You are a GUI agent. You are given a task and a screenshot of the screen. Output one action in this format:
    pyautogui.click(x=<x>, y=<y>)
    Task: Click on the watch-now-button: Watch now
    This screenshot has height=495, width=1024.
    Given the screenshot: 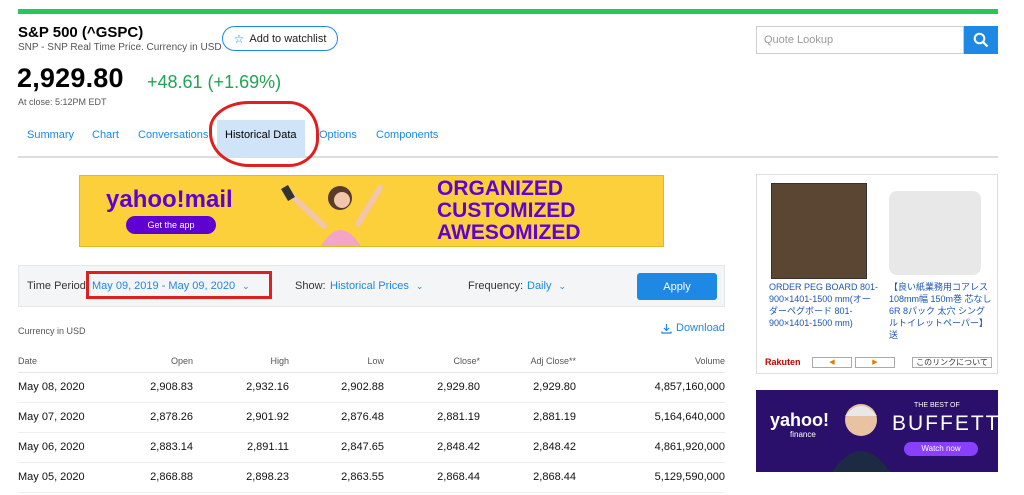 What is the action you would take?
    pyautogui.click(x=941, y=449)
    